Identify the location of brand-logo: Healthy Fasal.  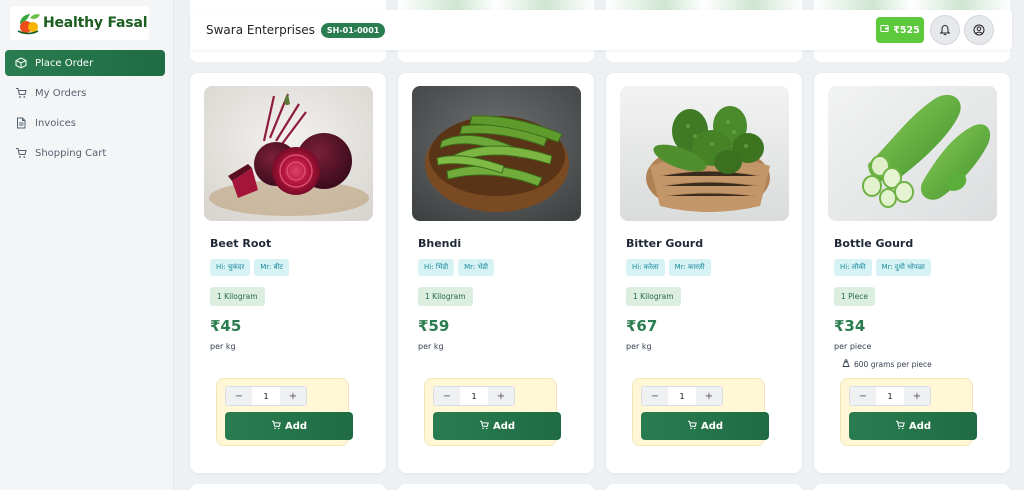
(79, 23).